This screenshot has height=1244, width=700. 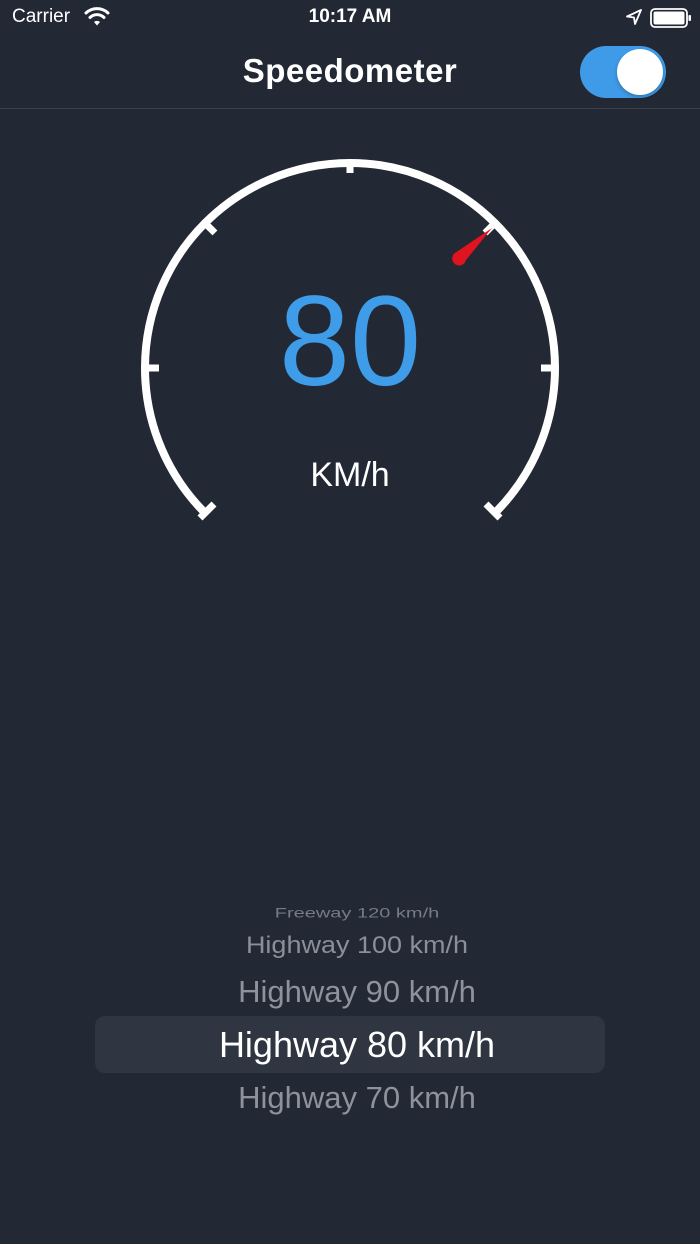 What do you see at coordinates (670, 18) in the screenshot?
I see `battery-full-icon` at bounding box center [670, 18].